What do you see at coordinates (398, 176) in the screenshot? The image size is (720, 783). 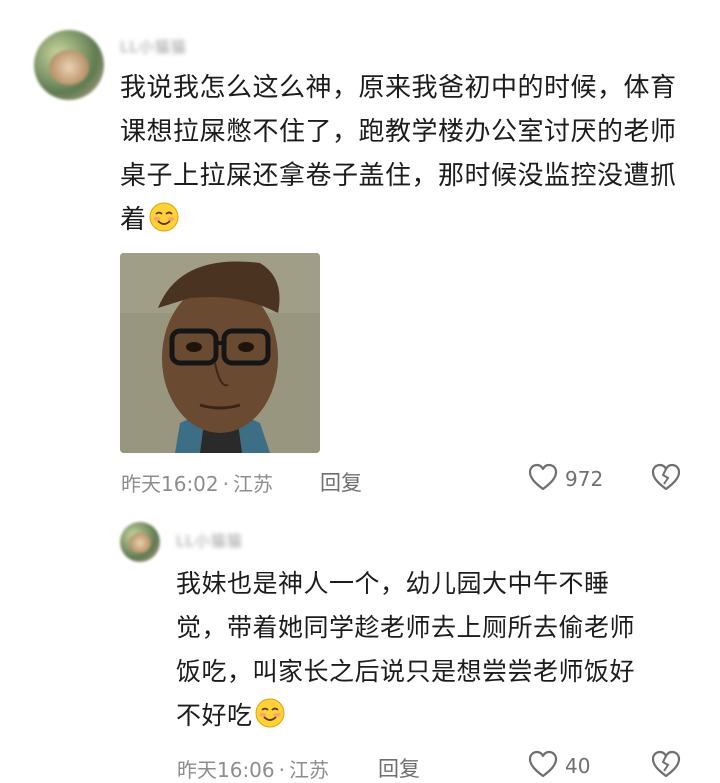 I see `comment-line: 桌子上拉屎还拿卷子盖住，那时候没监控没遭抓` at bounding box center [398, 176].